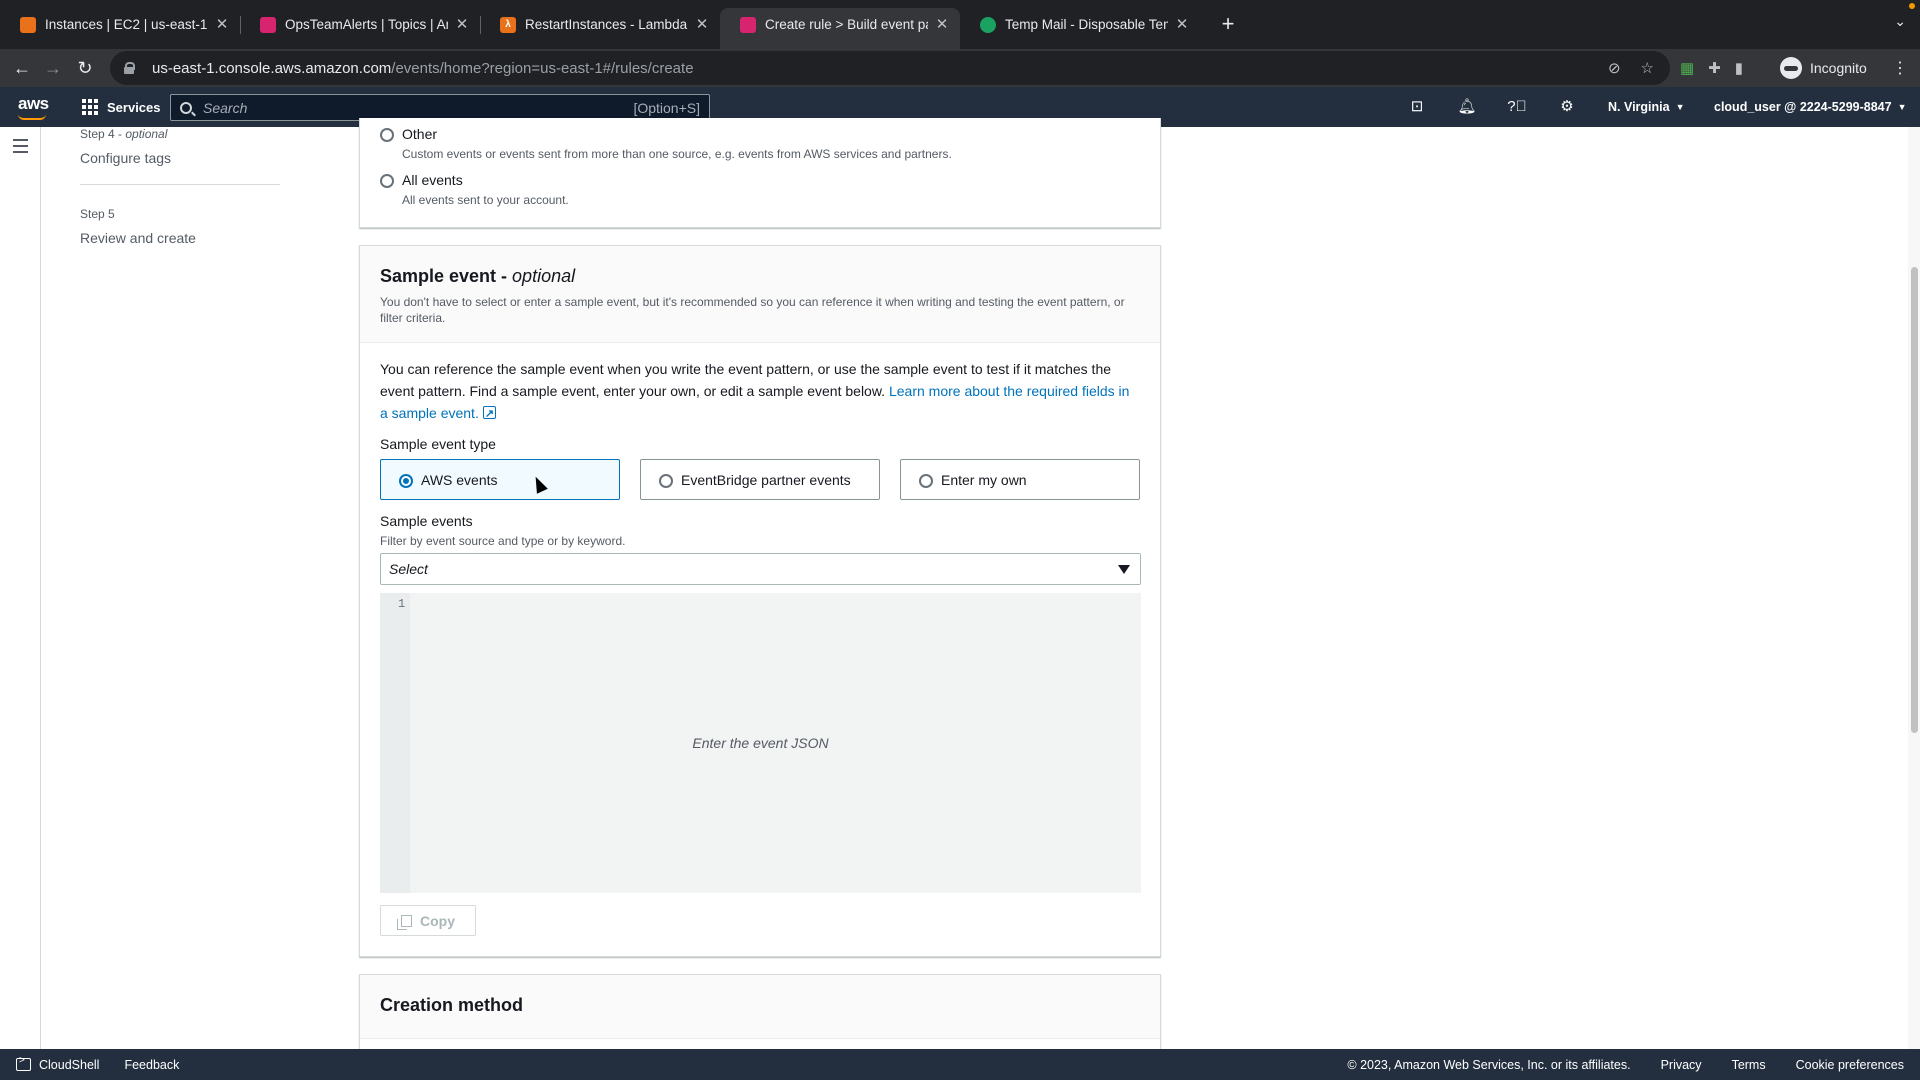 This screenshot has height=1080, width=1920. What do you see at coordinates (1791, 68) in the screenshot?
I see `incognito-icon` at bounding box center [1791, 68].